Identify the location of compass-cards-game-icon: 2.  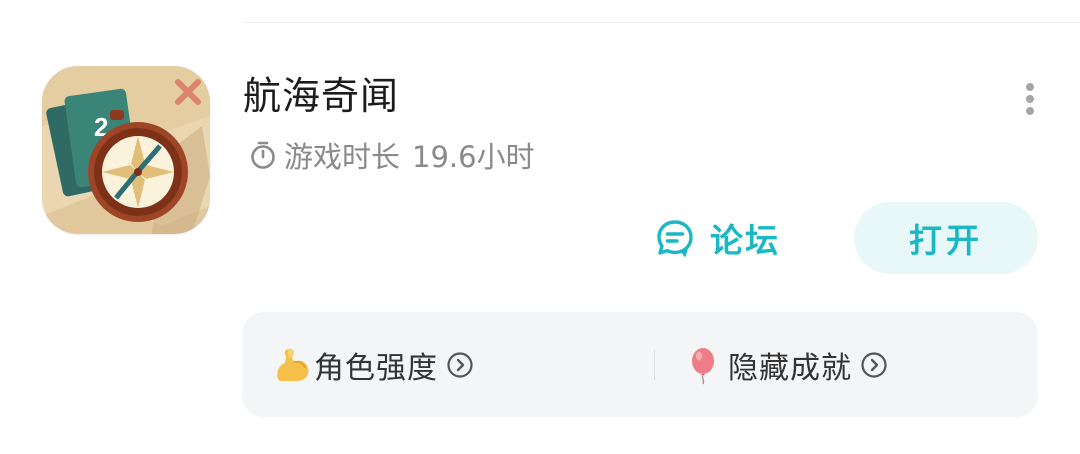
(126, 150).